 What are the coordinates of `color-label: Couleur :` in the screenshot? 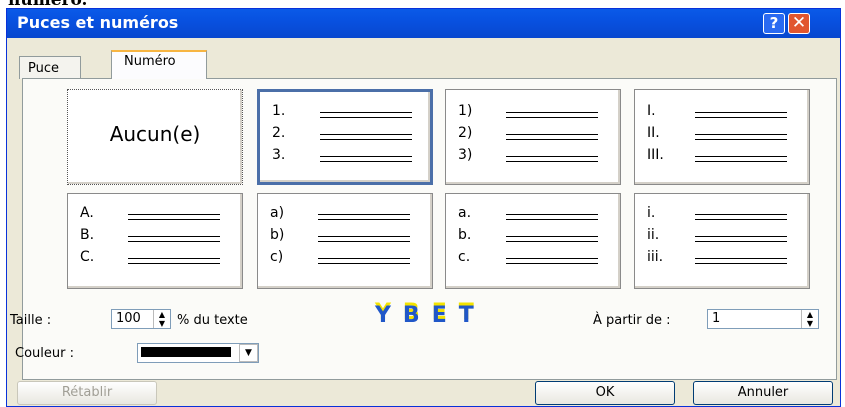 It's located at (44, 353).